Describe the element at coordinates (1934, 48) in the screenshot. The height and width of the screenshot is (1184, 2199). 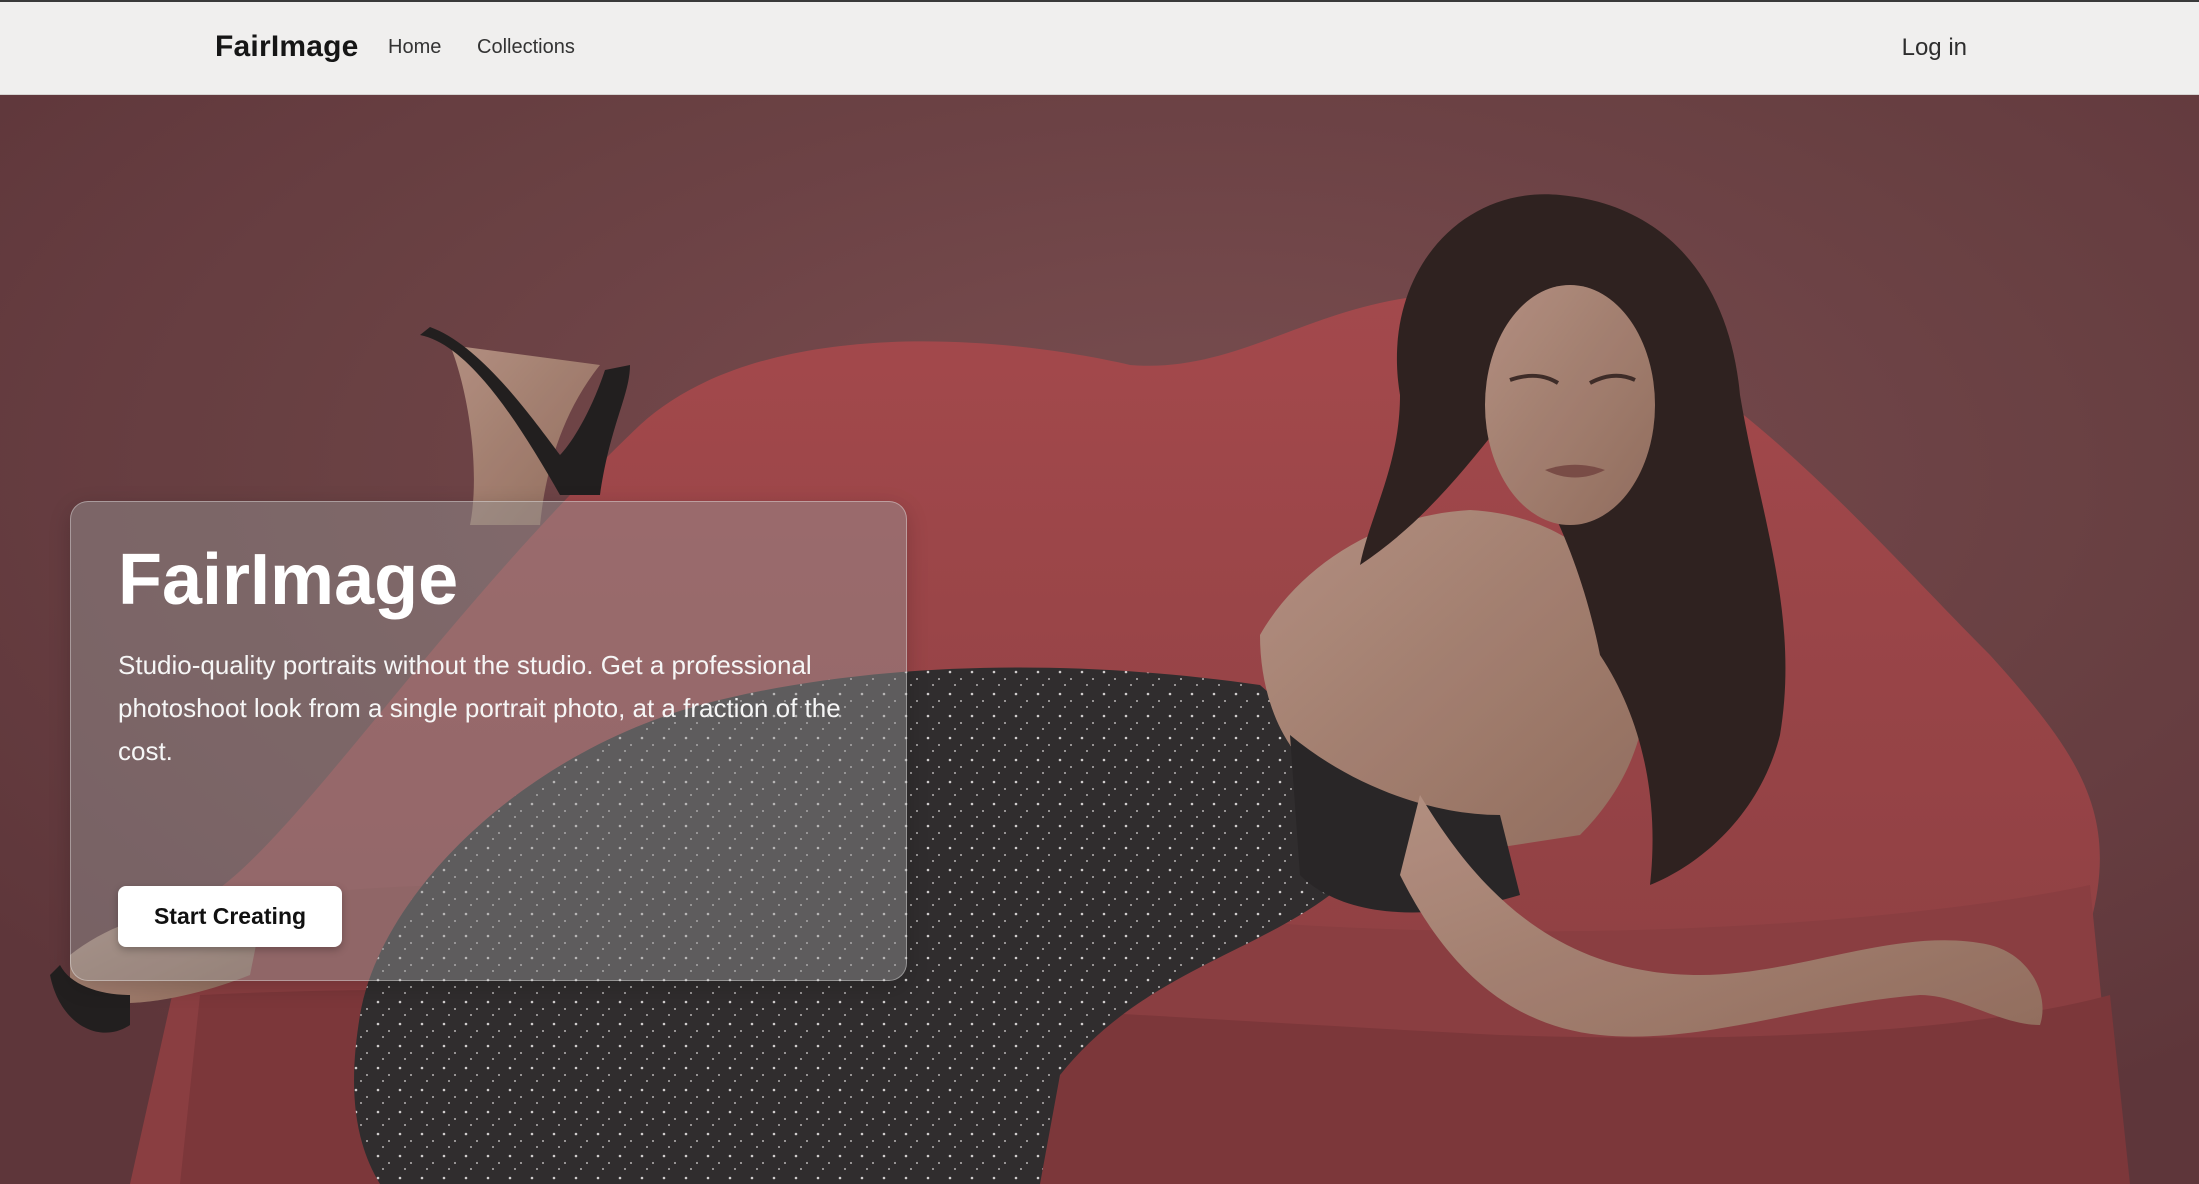
I see `login-link: Log in` at that location.